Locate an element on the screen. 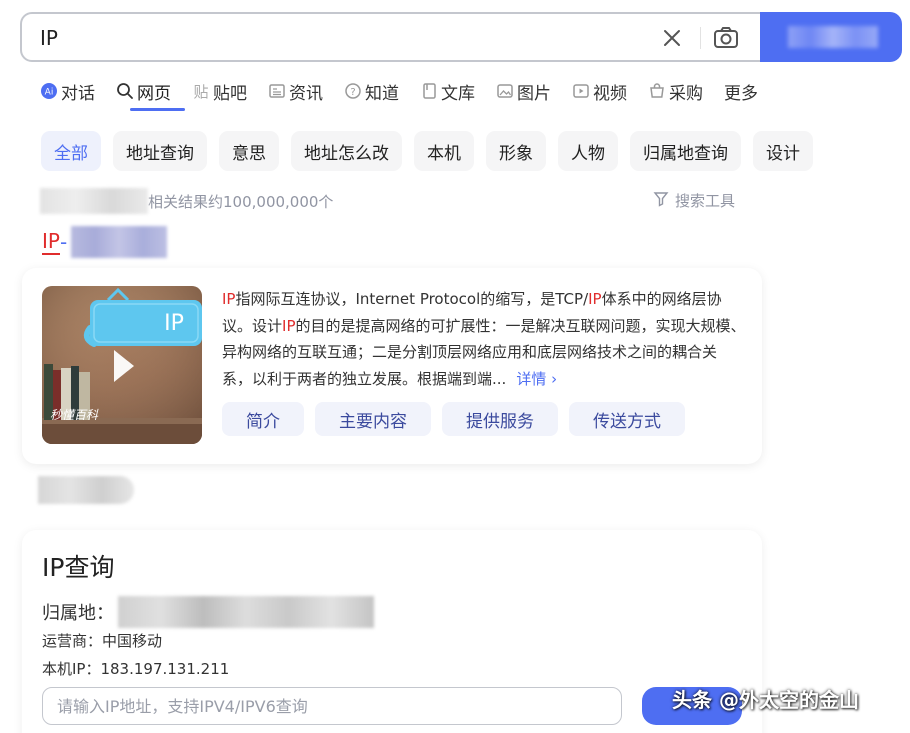 This screenshot has width=910, height=733. result-title-link: IP - is located at coordinates (105, 242).